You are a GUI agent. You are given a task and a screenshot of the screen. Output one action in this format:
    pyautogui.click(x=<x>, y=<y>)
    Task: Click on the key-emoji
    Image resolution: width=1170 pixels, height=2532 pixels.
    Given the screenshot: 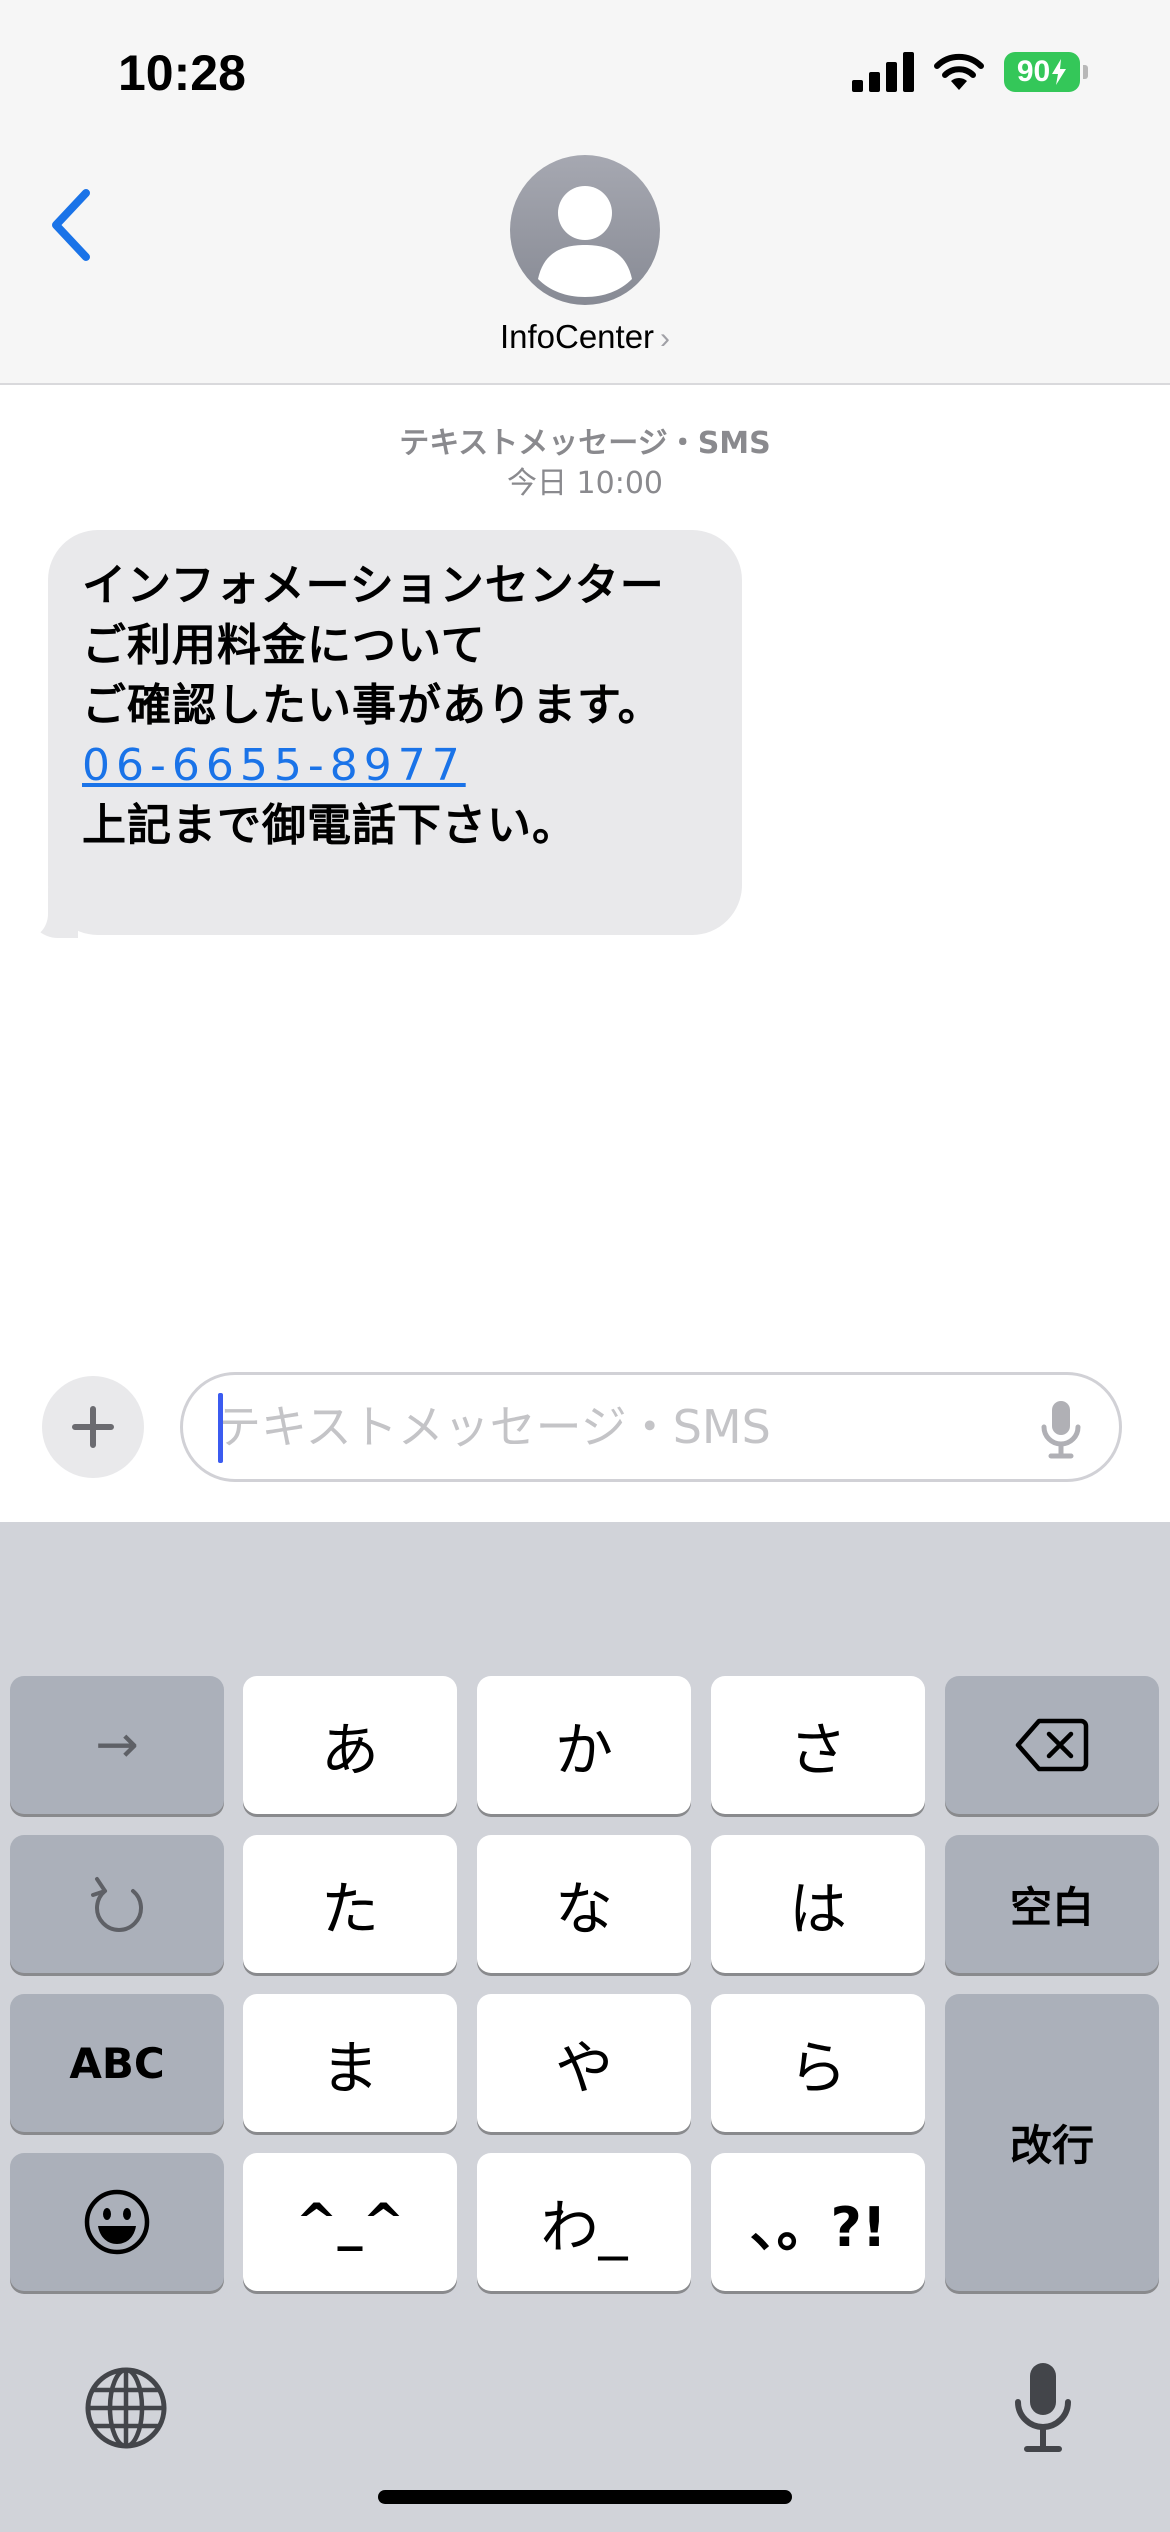 What is the action you would take?
    pyautogui.click(x=117, y=2222)
    